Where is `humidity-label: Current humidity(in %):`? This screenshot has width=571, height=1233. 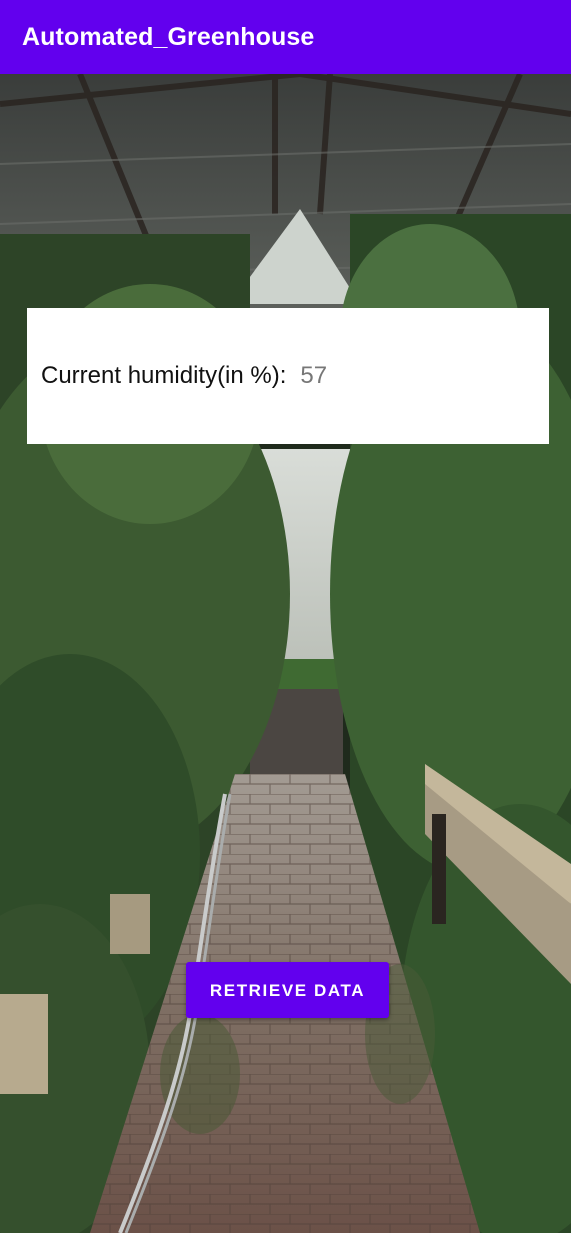 humidity-label: Current humidity(in %): is located at coordinates (164, 375).